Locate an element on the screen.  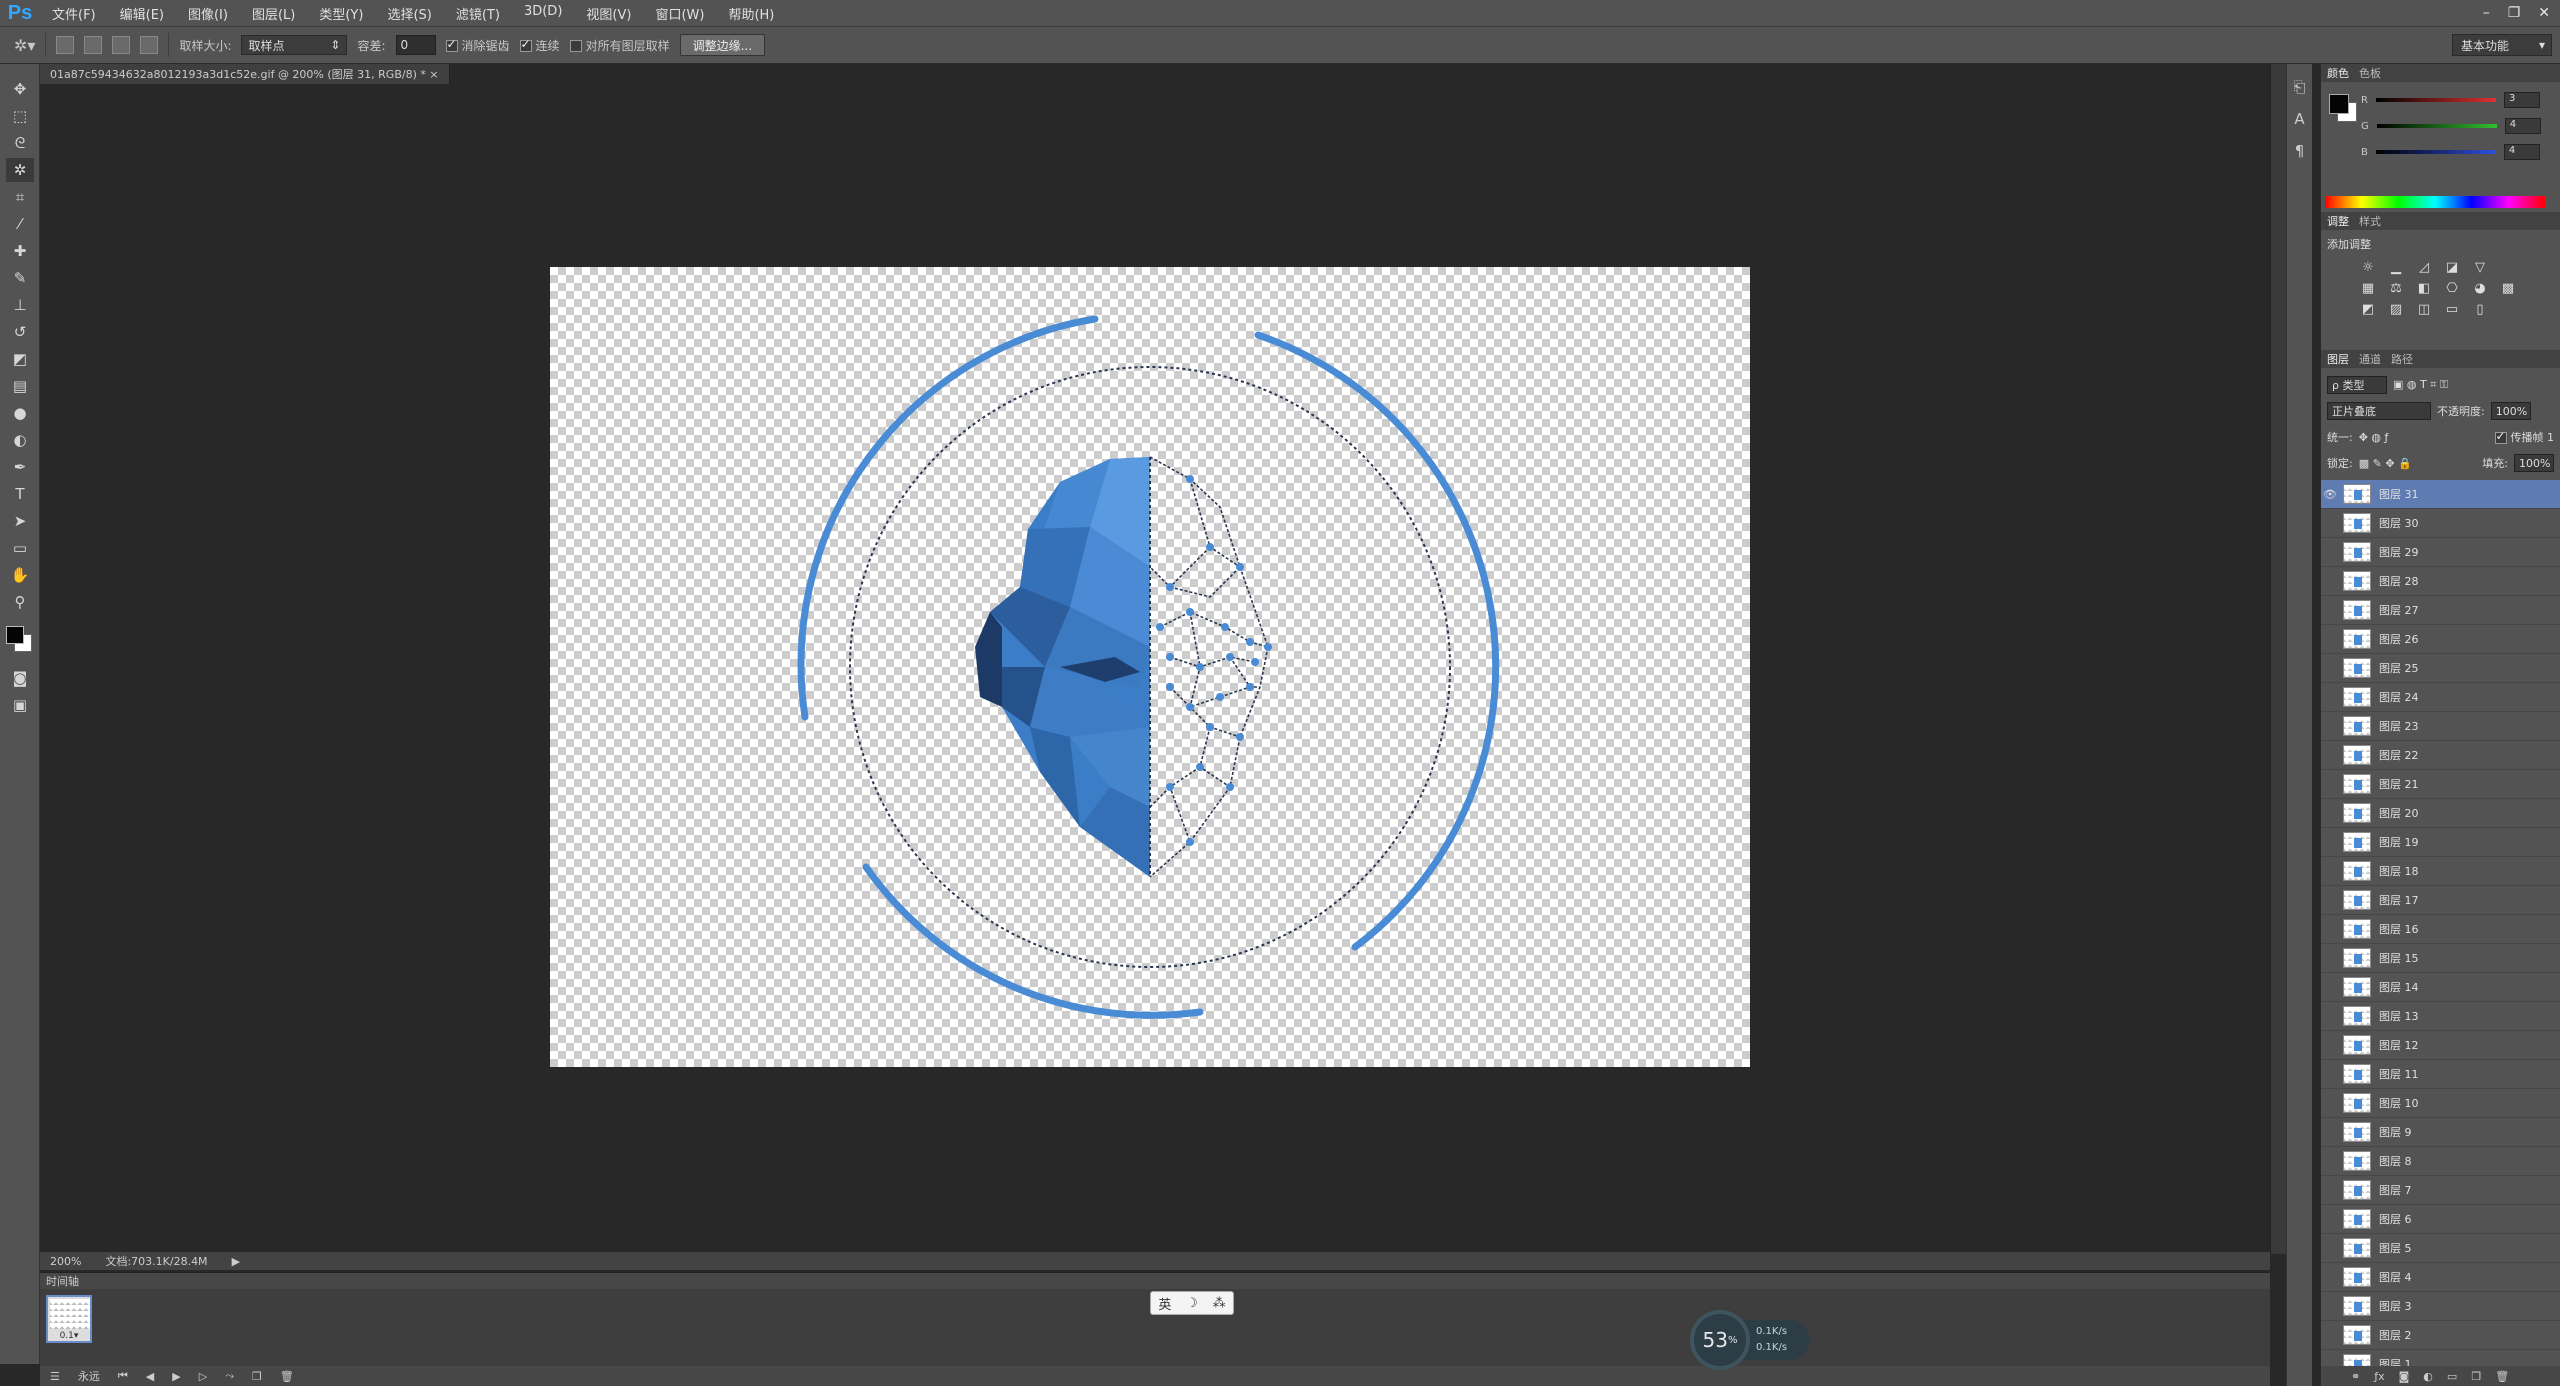
restore-button: ❐ is located at coordinates (2514, 13).